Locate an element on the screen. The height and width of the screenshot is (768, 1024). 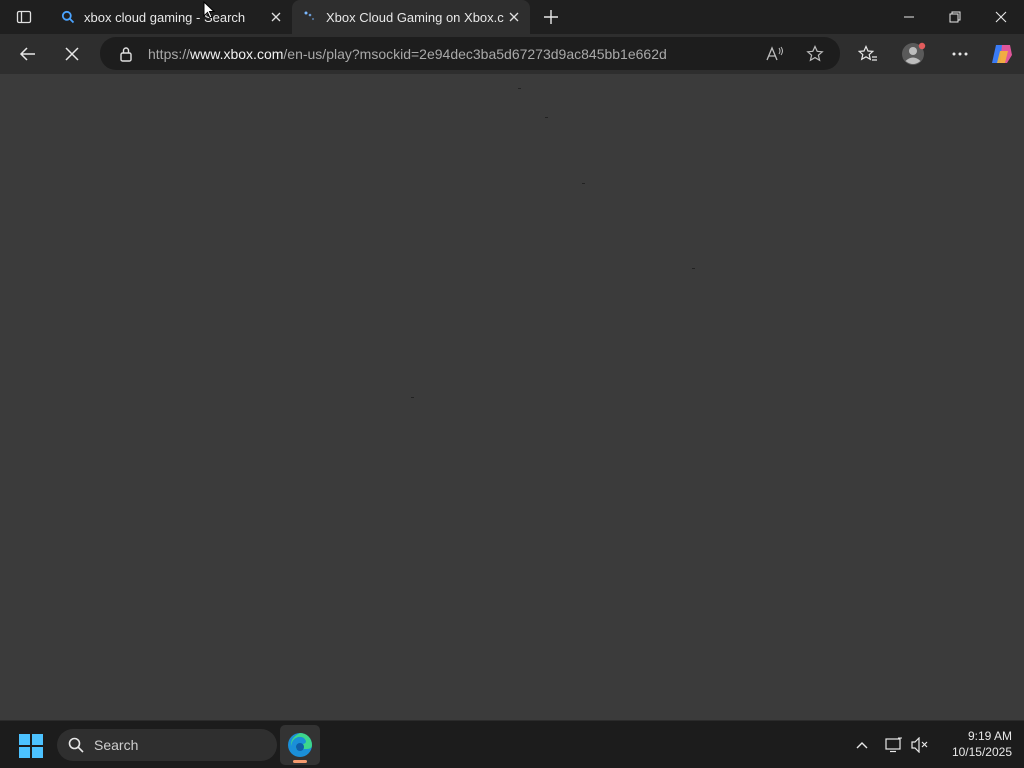
clock-time: 9:19 AM is located at coordinates (989, 736).